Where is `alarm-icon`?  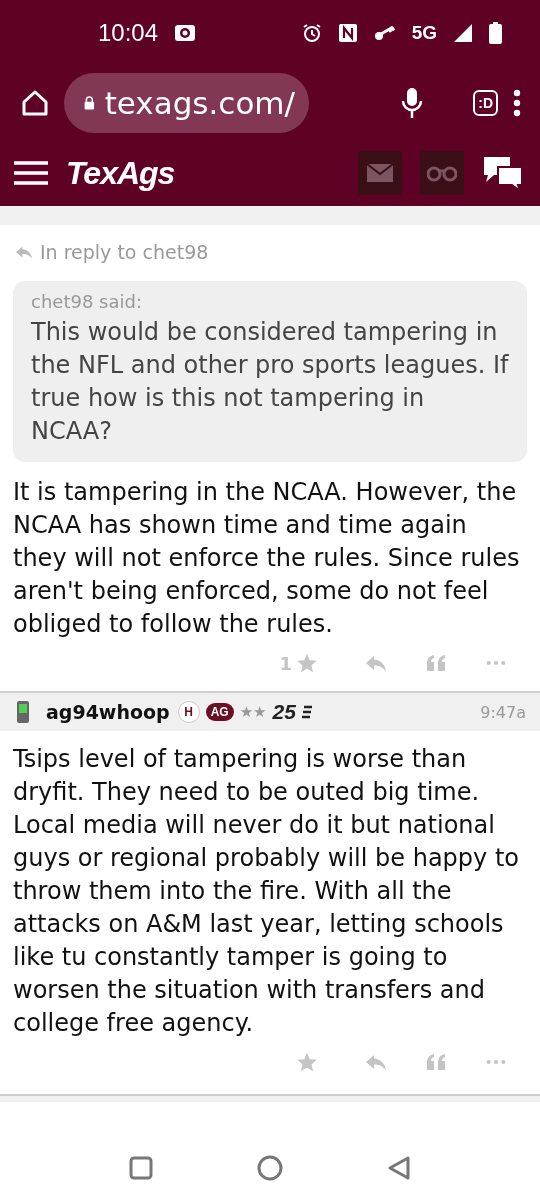 alarm-icon is located at coordinates (311, 33).